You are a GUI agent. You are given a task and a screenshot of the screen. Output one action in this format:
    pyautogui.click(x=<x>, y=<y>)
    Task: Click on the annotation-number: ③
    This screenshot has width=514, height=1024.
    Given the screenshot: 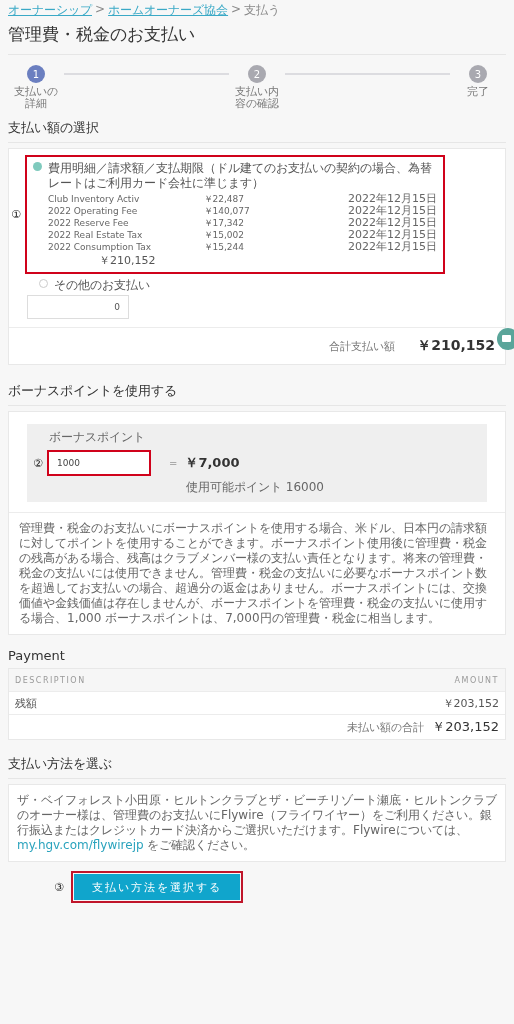 What is the action you would take?
    pyautogui.click(x=59, y=887)
    